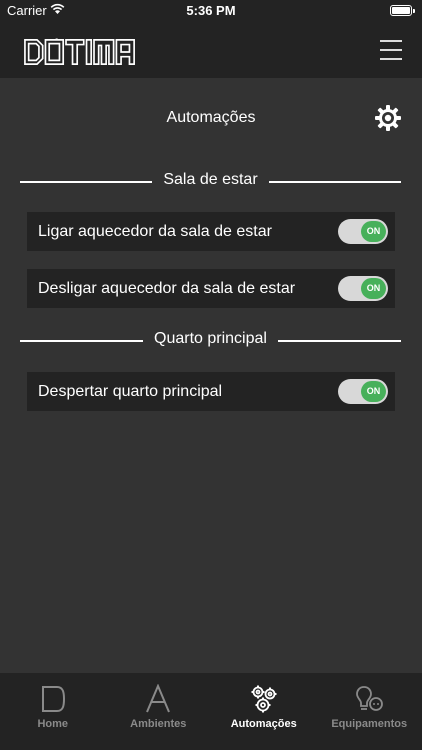  I want to click on tab-label: Equipamentos, so click(369, 724).